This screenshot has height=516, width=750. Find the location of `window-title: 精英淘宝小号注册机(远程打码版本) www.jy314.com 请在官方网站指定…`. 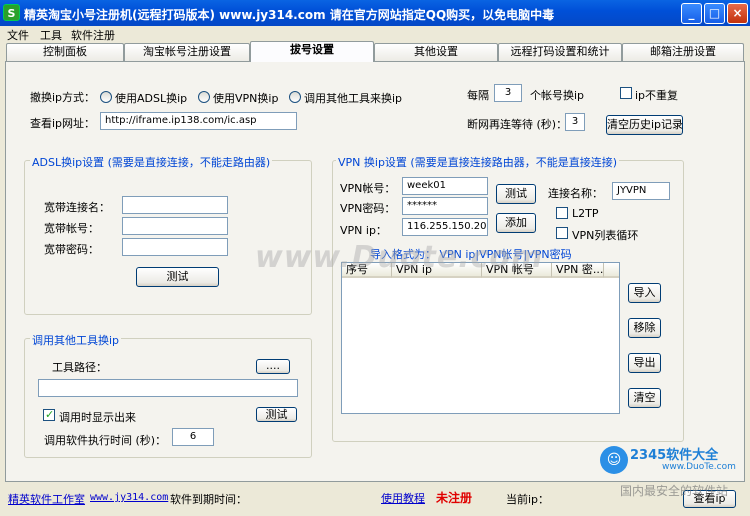

window-title: 精英淘宝小号注册机(远程打码版本) www.jy314.com 请在官方网站指定… is located at coordinates (289, 15).